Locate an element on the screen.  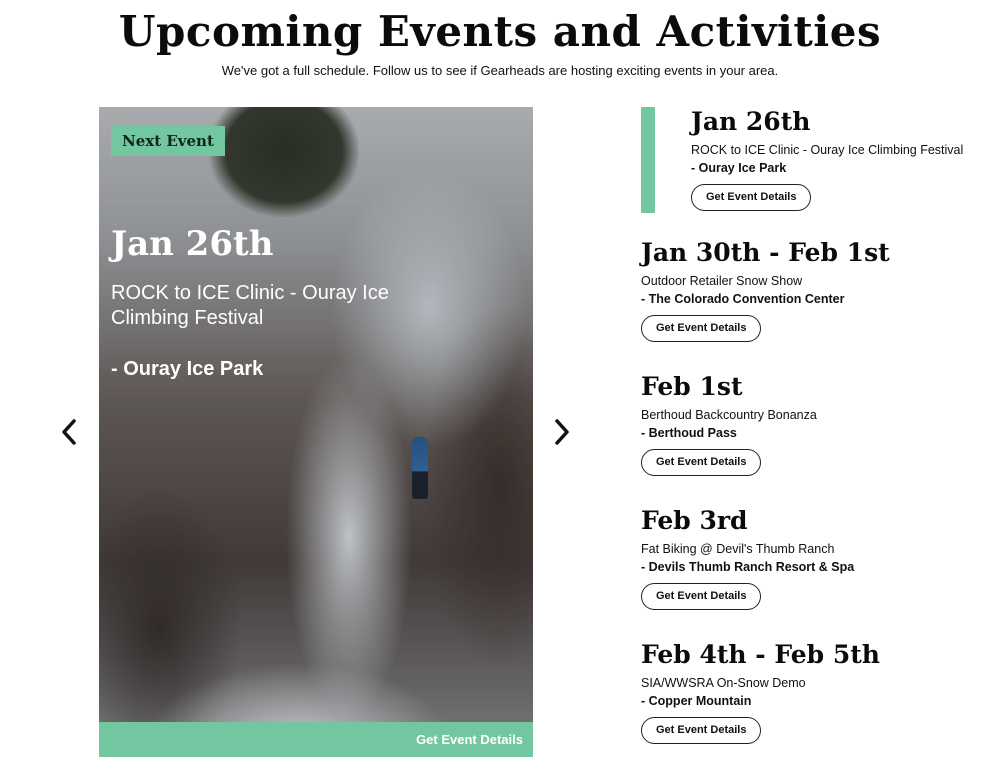
chevron-left-icon is located at coordinates (69, 432).